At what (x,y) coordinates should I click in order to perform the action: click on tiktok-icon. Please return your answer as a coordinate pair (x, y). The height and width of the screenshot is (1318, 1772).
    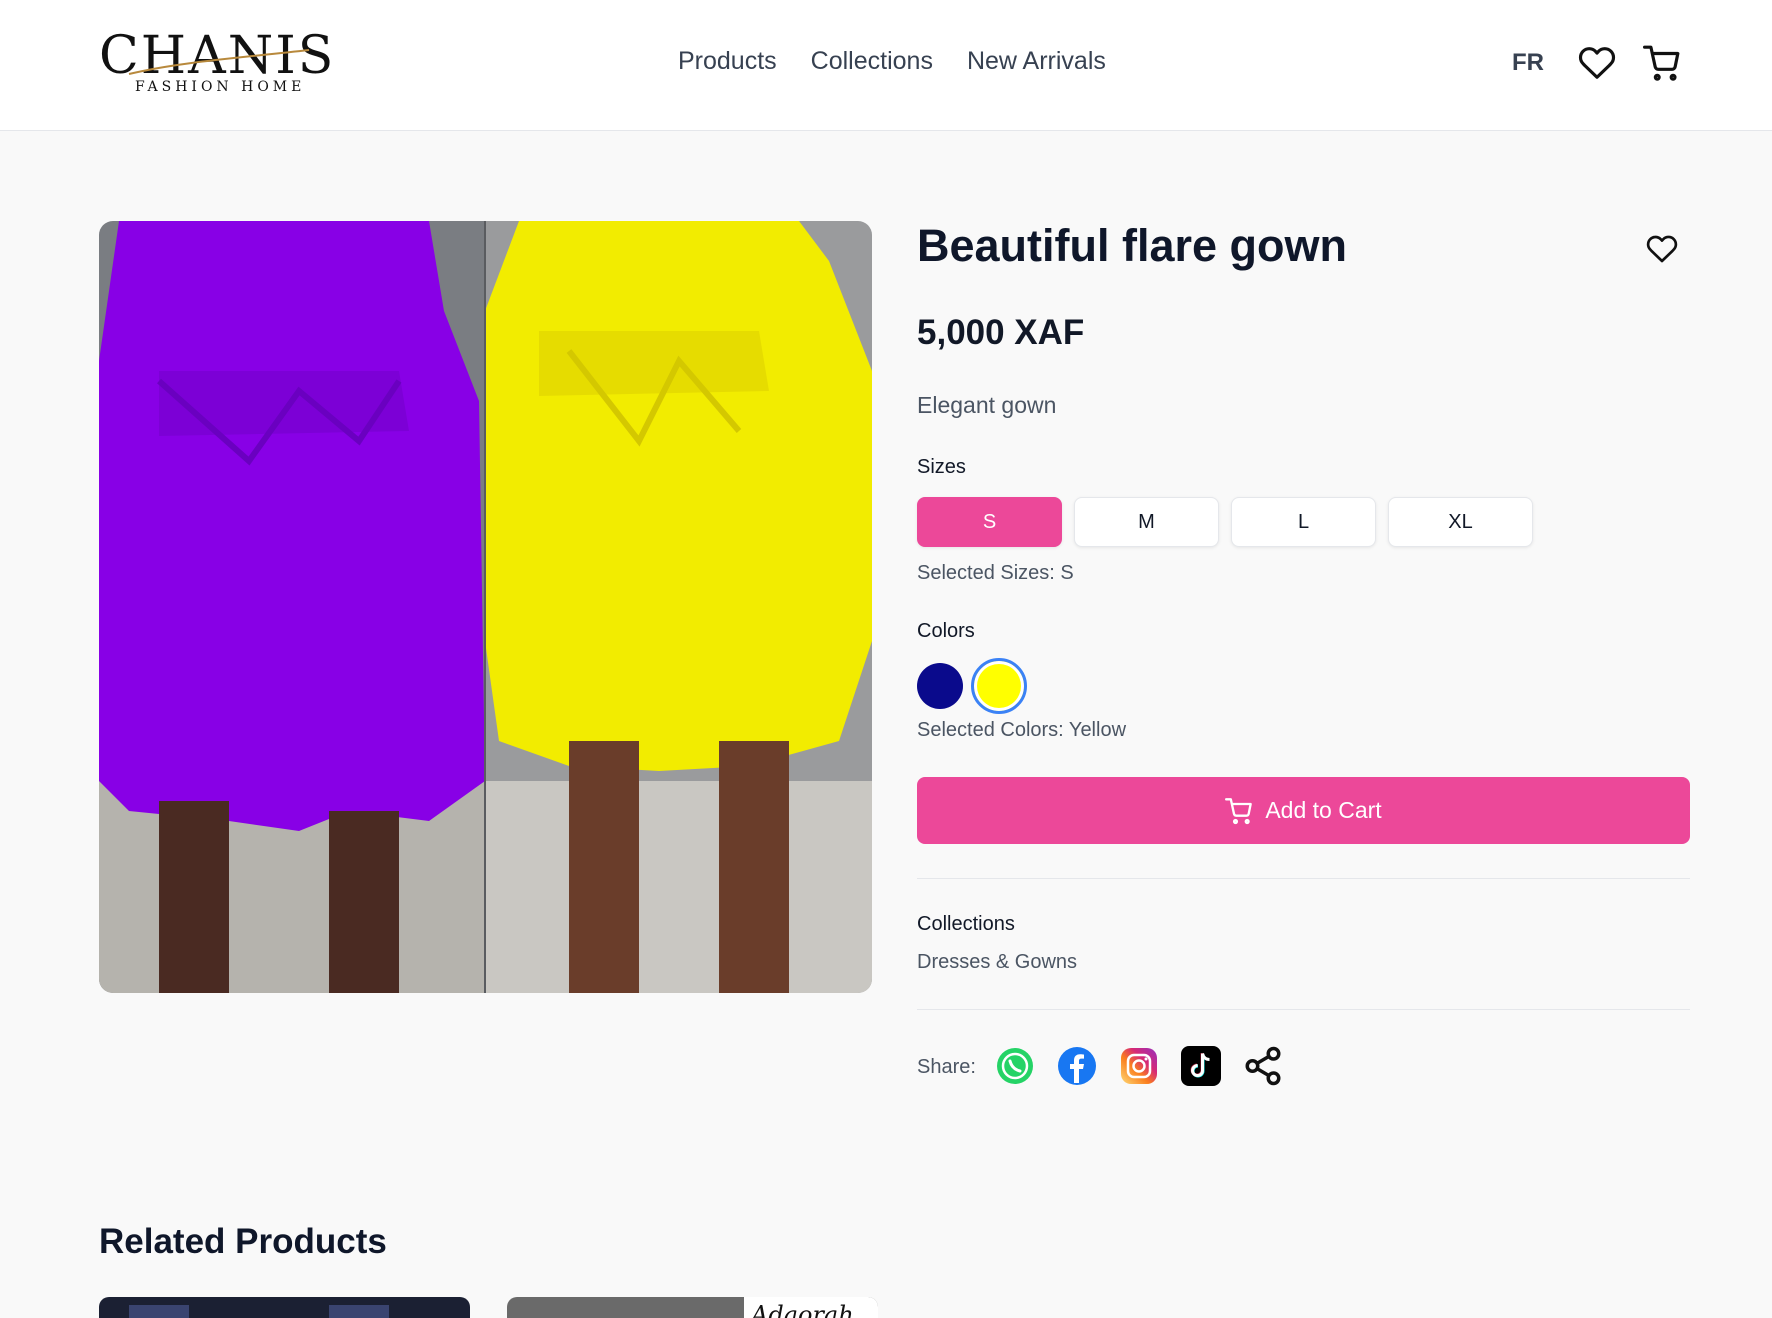
    Looking at the image, I should click on (1201, 1066).